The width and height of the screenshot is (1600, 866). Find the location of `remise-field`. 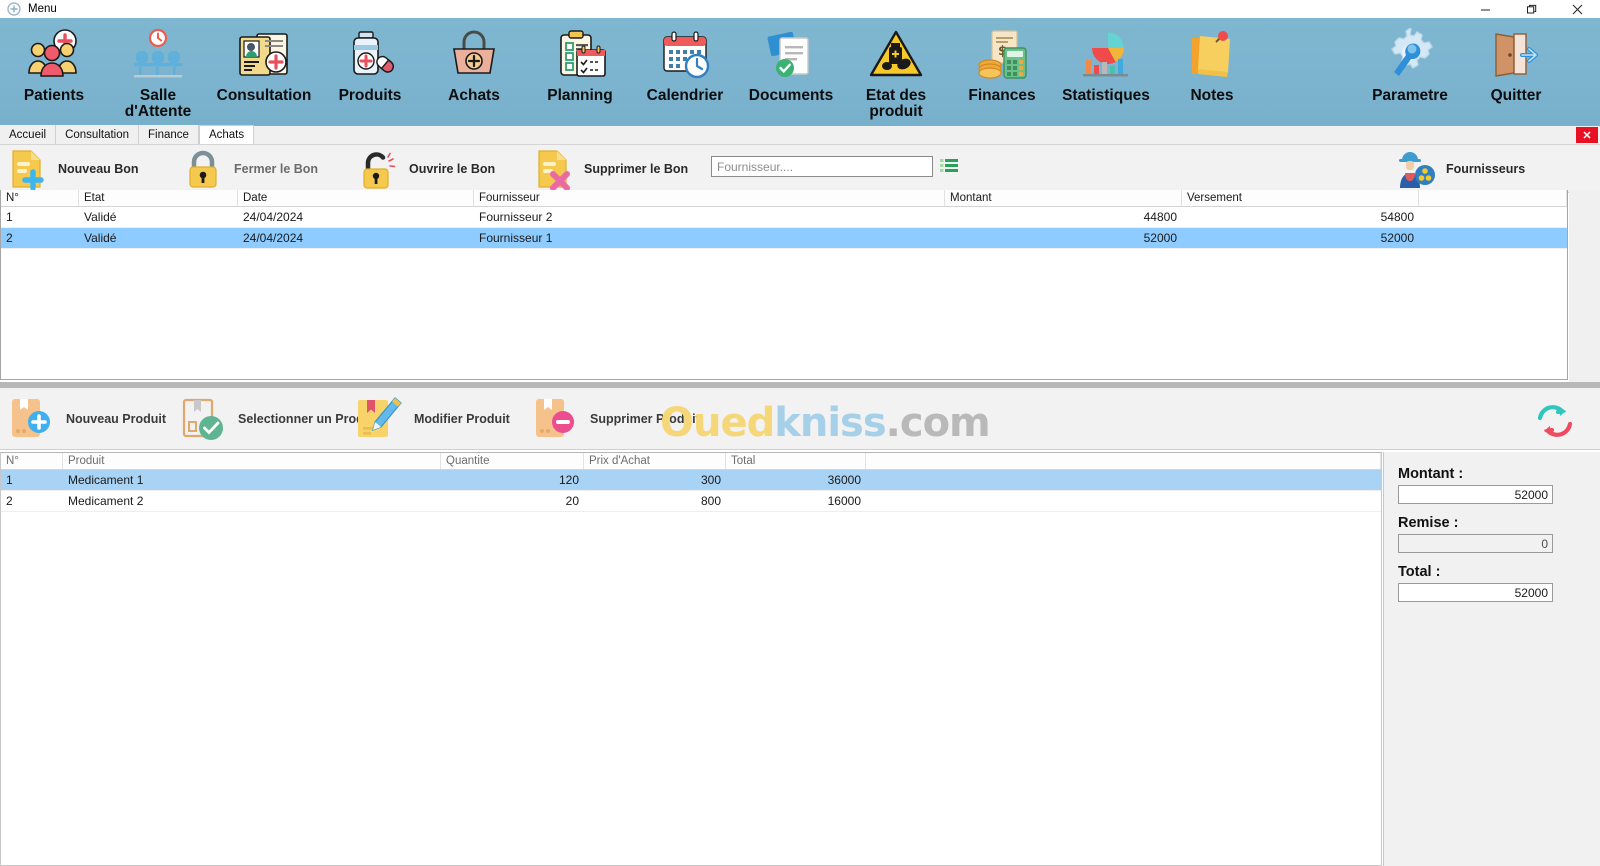

remise-field is located at coordinates (1475, 543).